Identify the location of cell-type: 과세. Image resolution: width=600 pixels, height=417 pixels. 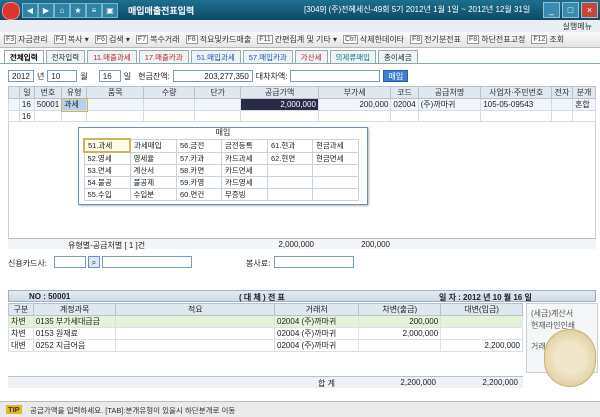
(74, 104).